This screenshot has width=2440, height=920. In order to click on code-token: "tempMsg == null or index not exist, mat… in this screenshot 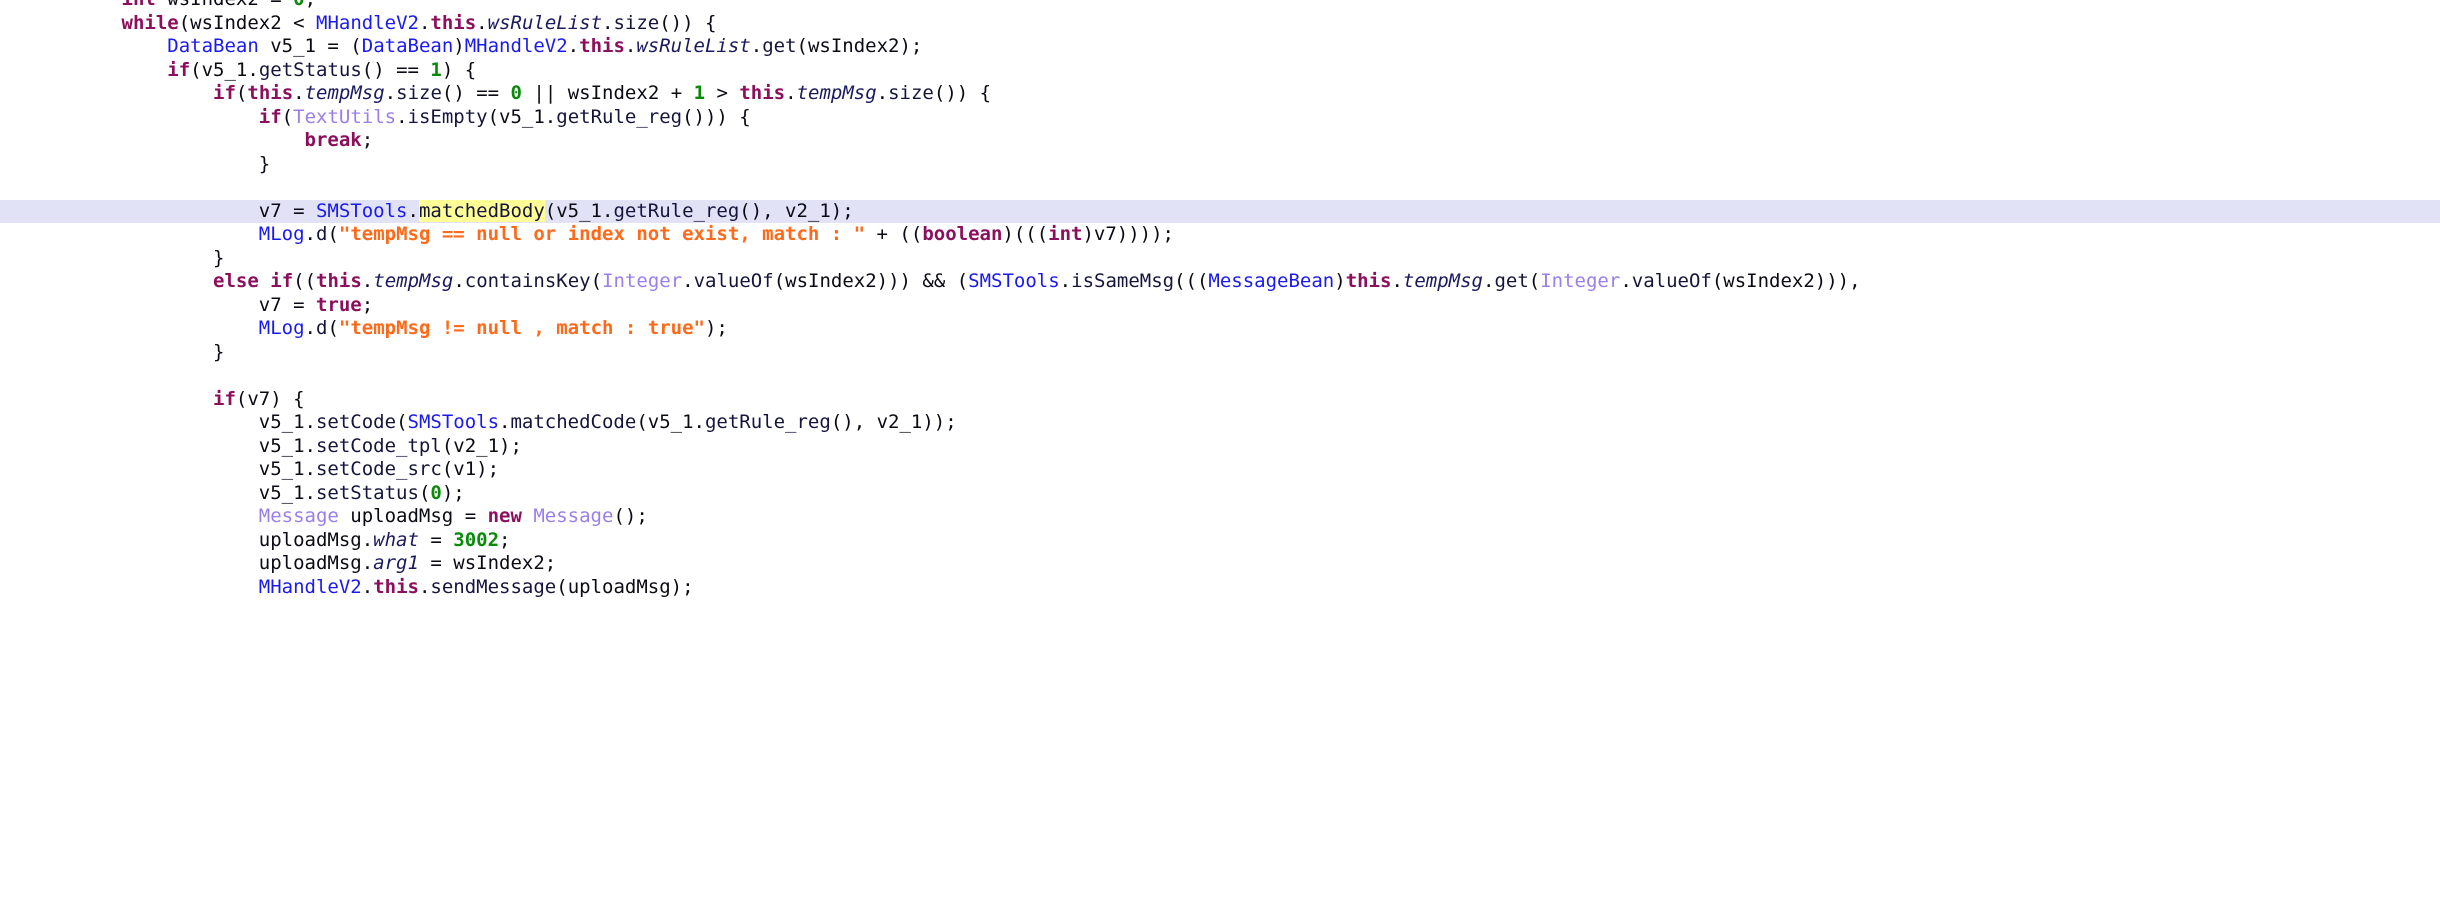, I will do `click(602, 234)`.